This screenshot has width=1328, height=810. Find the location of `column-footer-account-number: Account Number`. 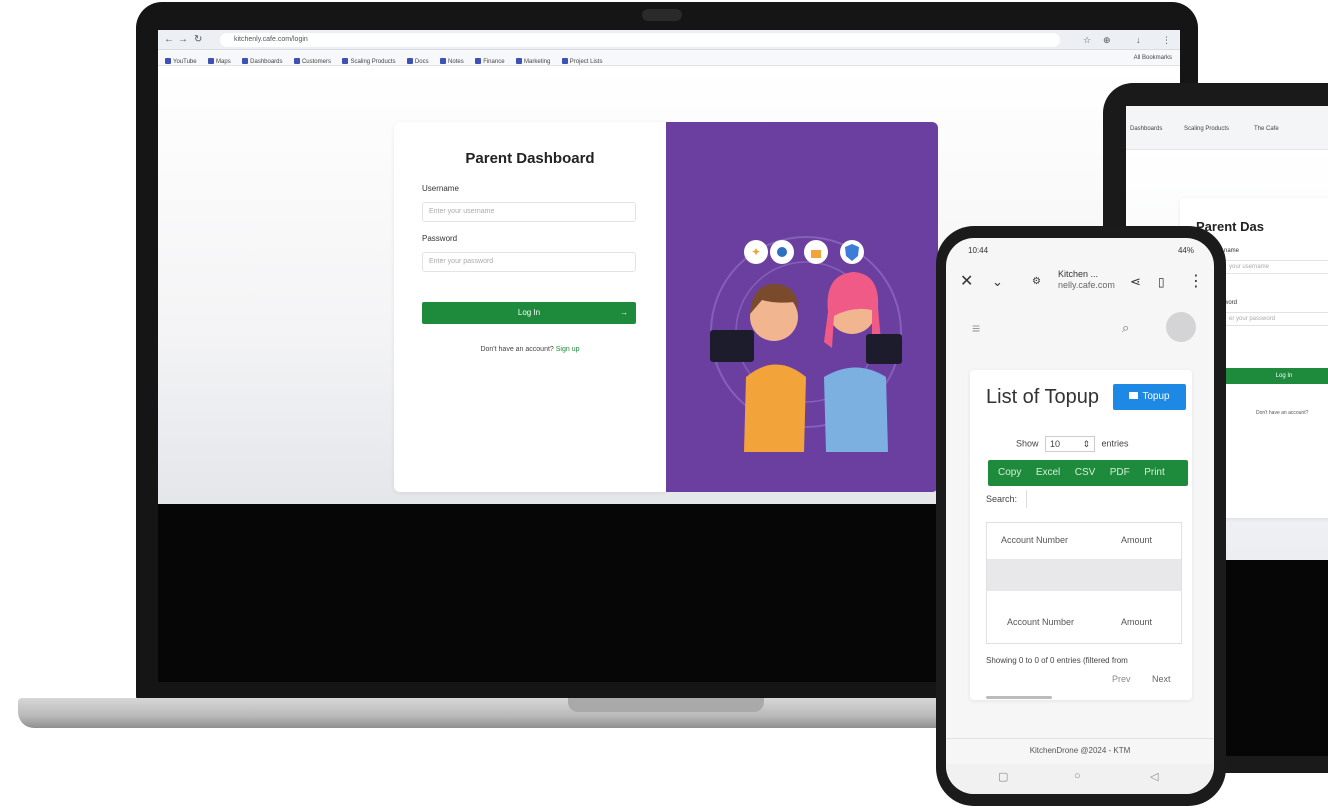

column-footer-account-number: Account Number is located at coordinates (1041, 622).